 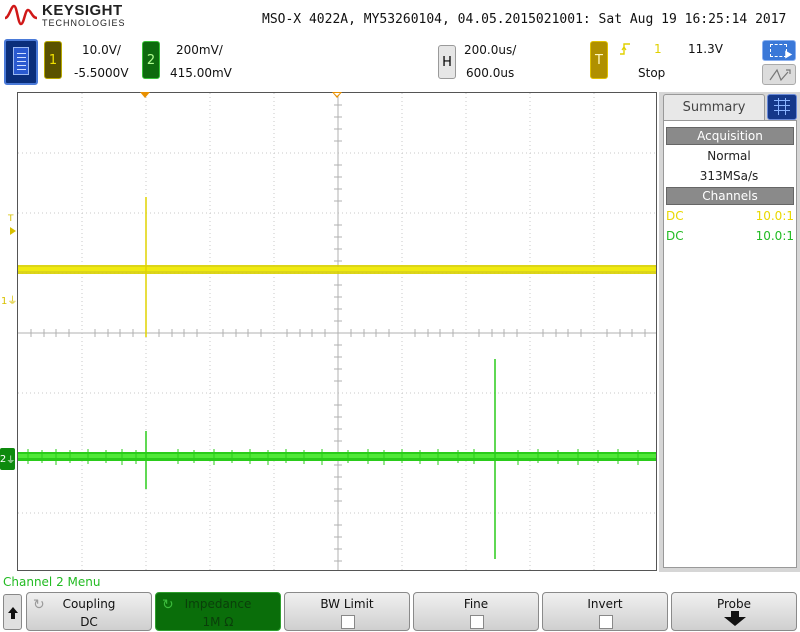 I want to click on channel2-probe: 10.0:1, so click(x=774, y=236).